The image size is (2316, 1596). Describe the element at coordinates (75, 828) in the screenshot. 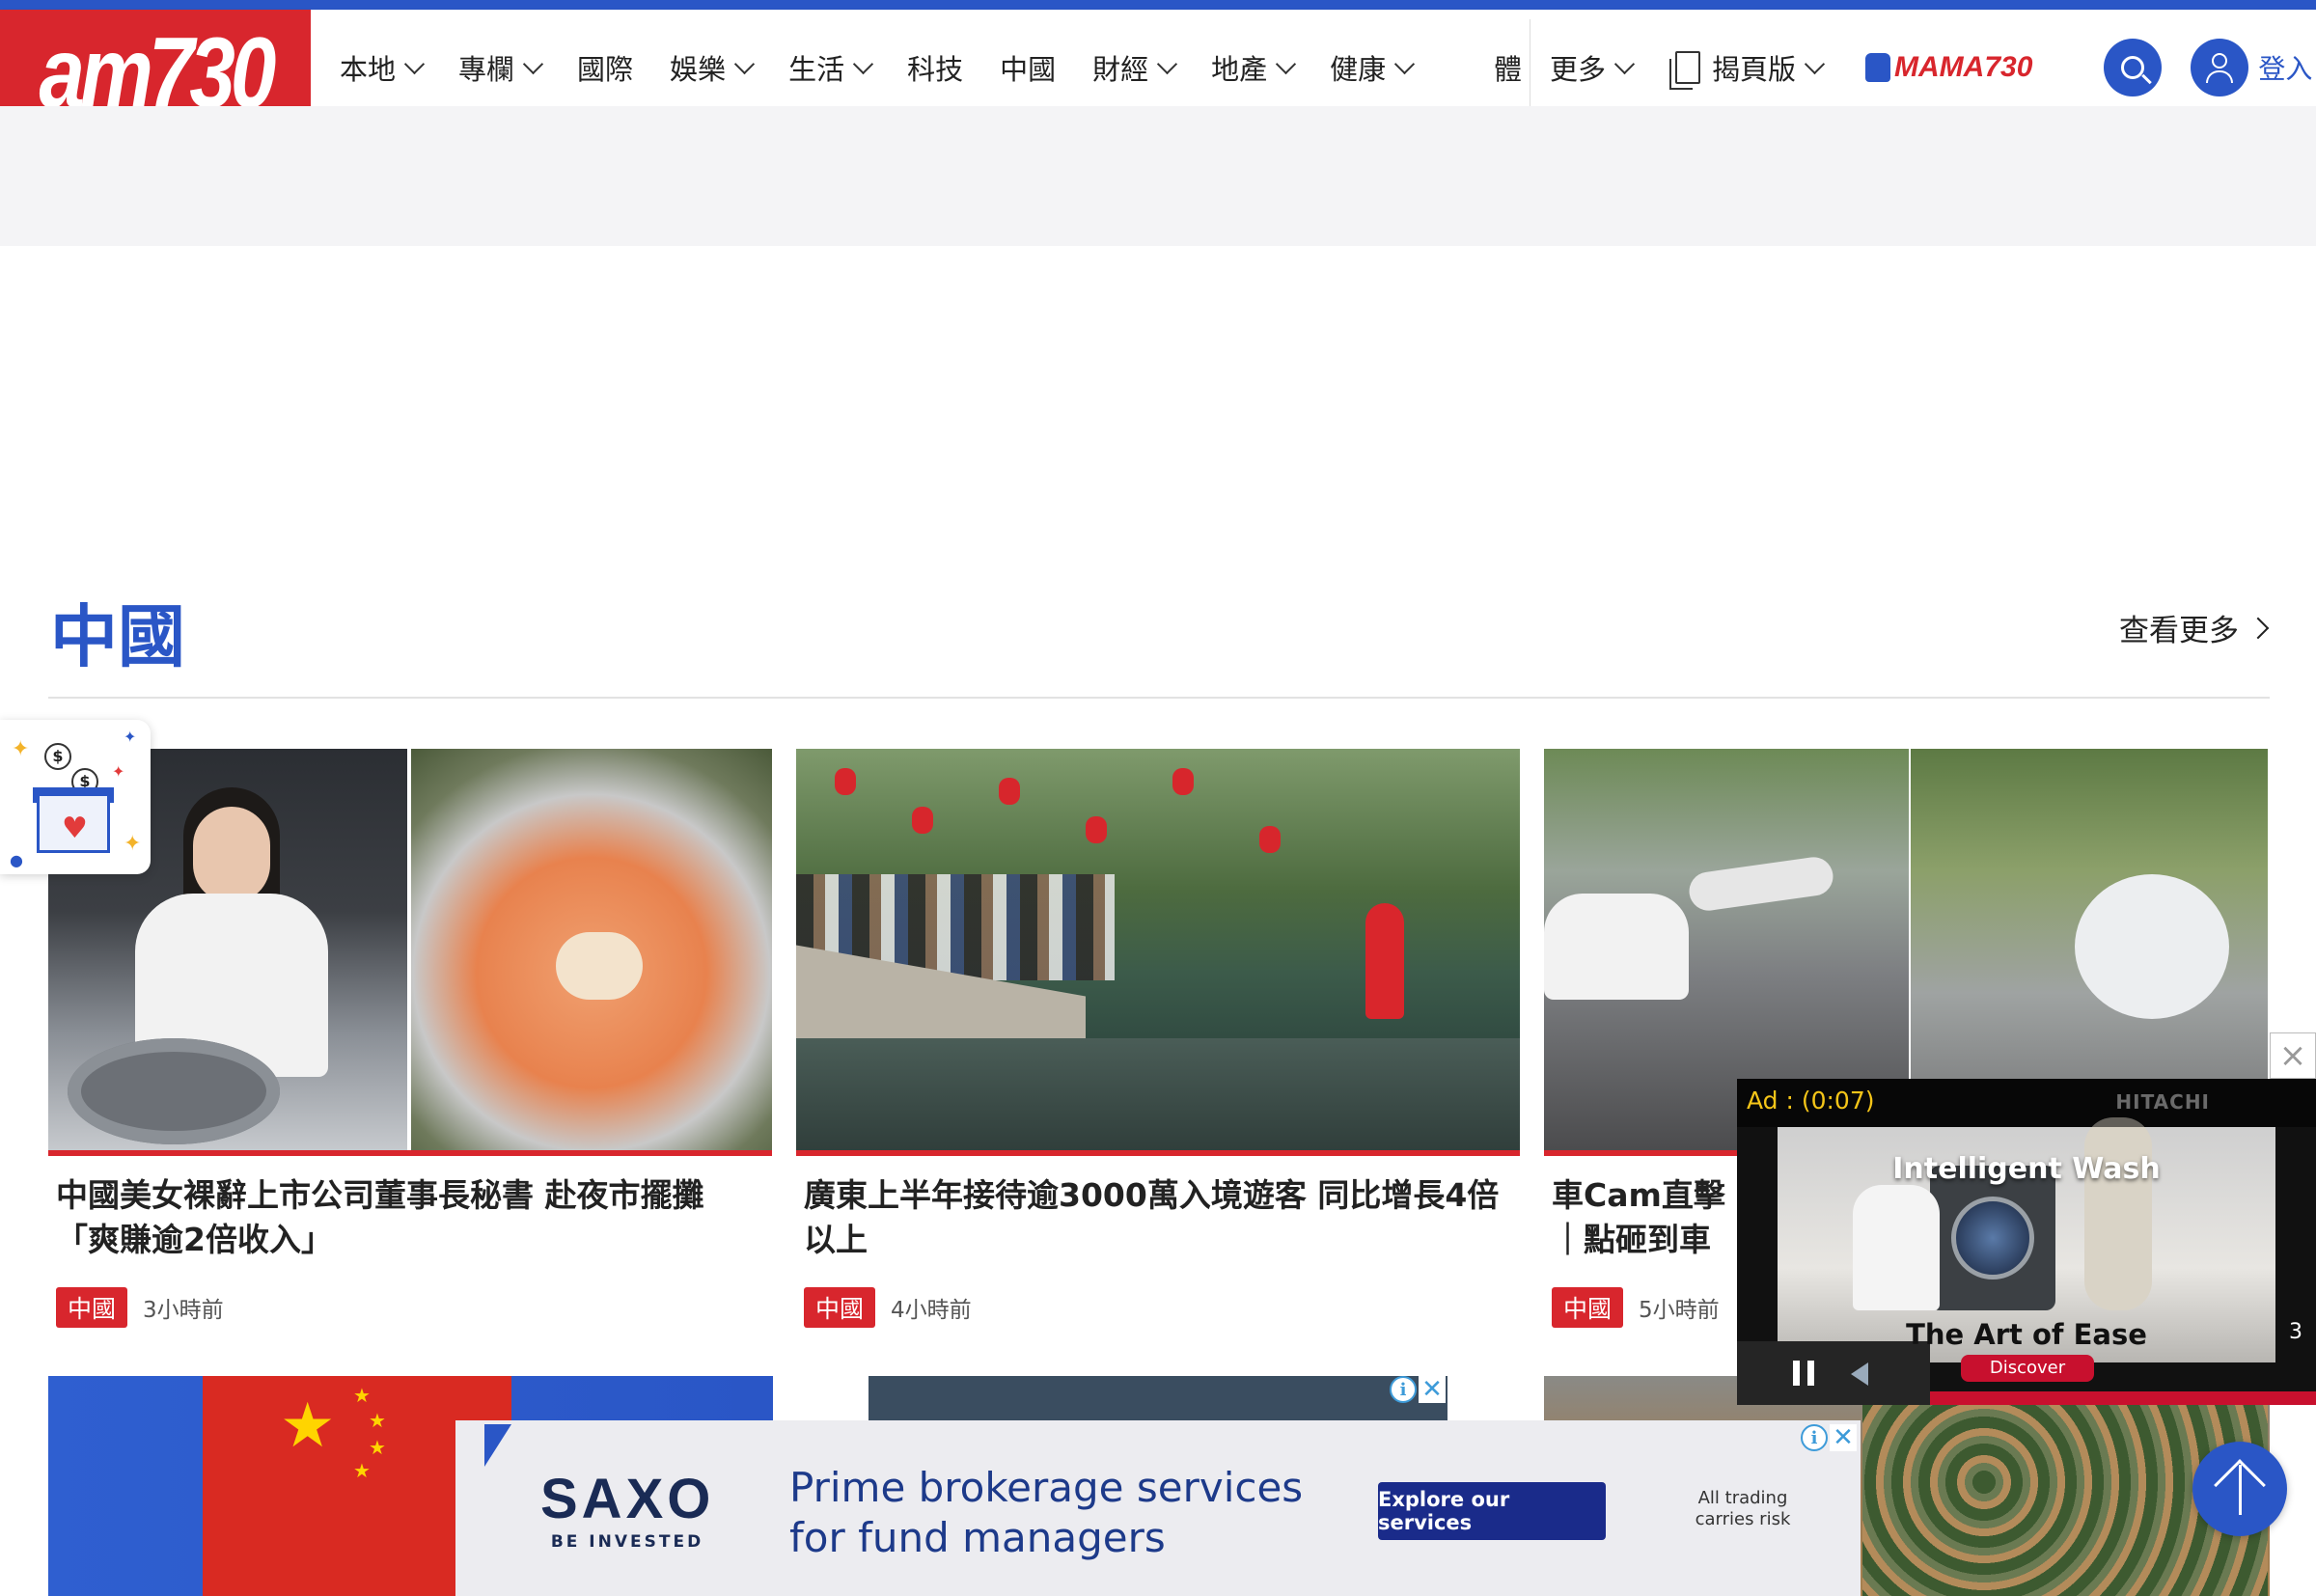

I see `heart-icon: ♥` at that location.